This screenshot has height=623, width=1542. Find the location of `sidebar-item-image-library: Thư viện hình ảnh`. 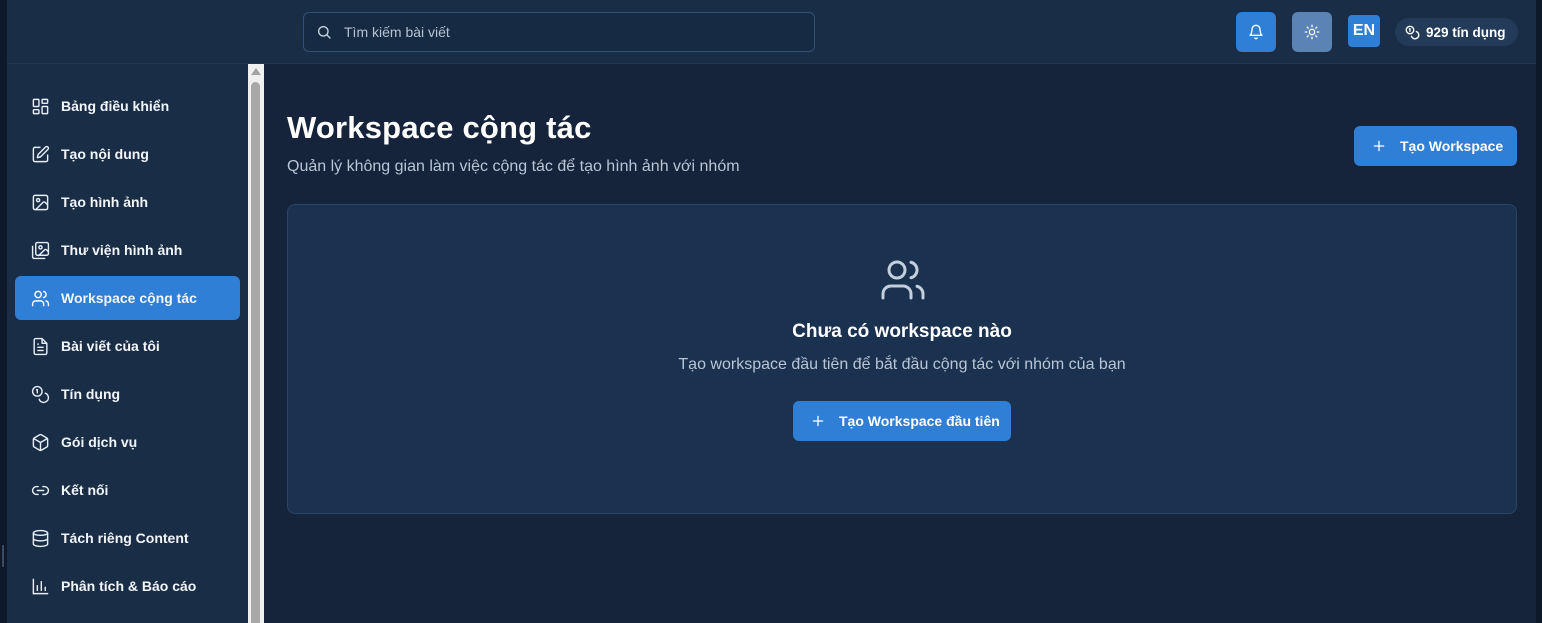

sidebar-item-image-library: Thư viện hình ảnh is located at coordinates (127, 250).